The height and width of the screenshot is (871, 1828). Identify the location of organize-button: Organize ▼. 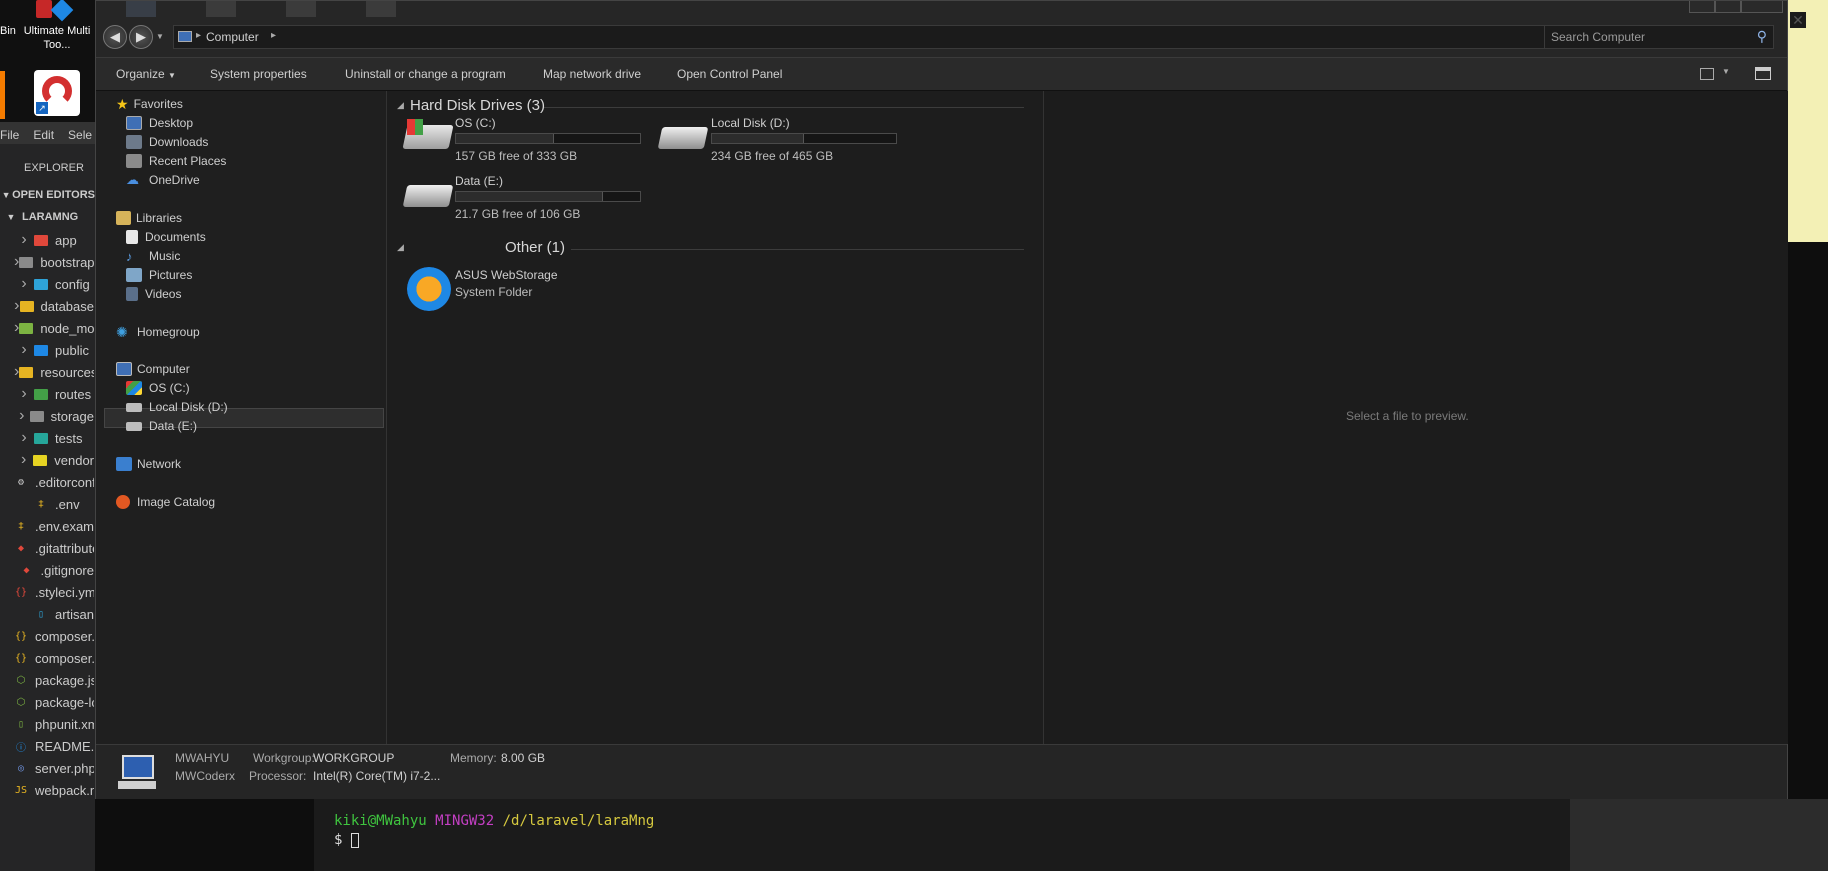
(146, 74).